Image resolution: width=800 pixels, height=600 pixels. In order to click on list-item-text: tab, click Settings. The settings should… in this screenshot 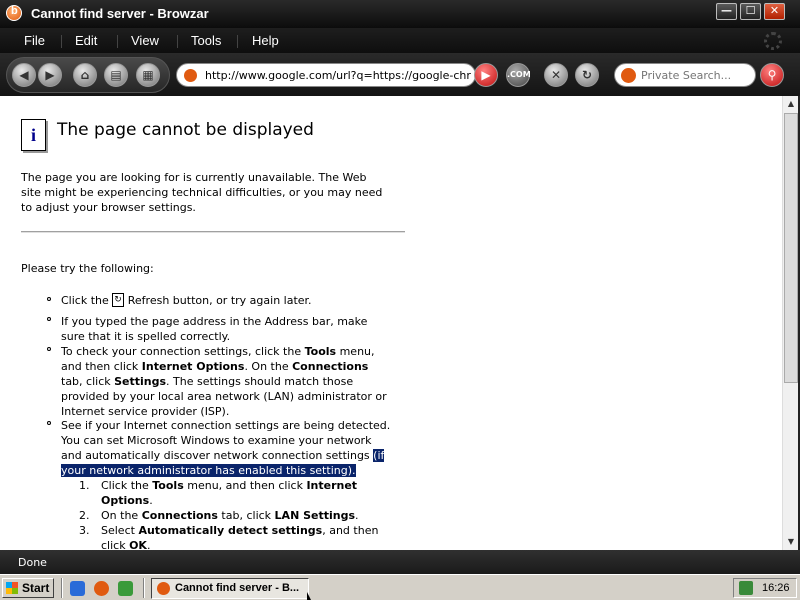, I will do `click(207, 381)`.